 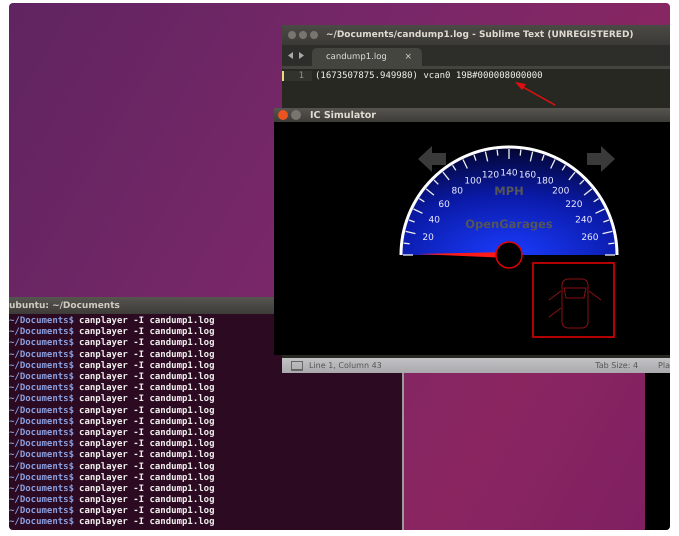 I want to click on speed-label: 240, so click(x=583, y=221).